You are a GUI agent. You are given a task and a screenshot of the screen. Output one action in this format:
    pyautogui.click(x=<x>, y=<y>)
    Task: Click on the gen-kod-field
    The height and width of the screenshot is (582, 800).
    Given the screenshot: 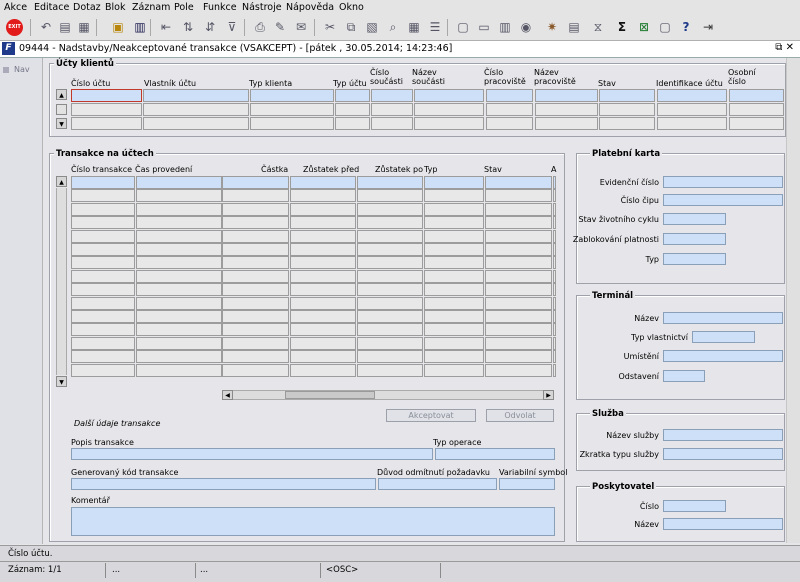 What is the action you would take?
    pyautogui.click(x=223, y=484)
    